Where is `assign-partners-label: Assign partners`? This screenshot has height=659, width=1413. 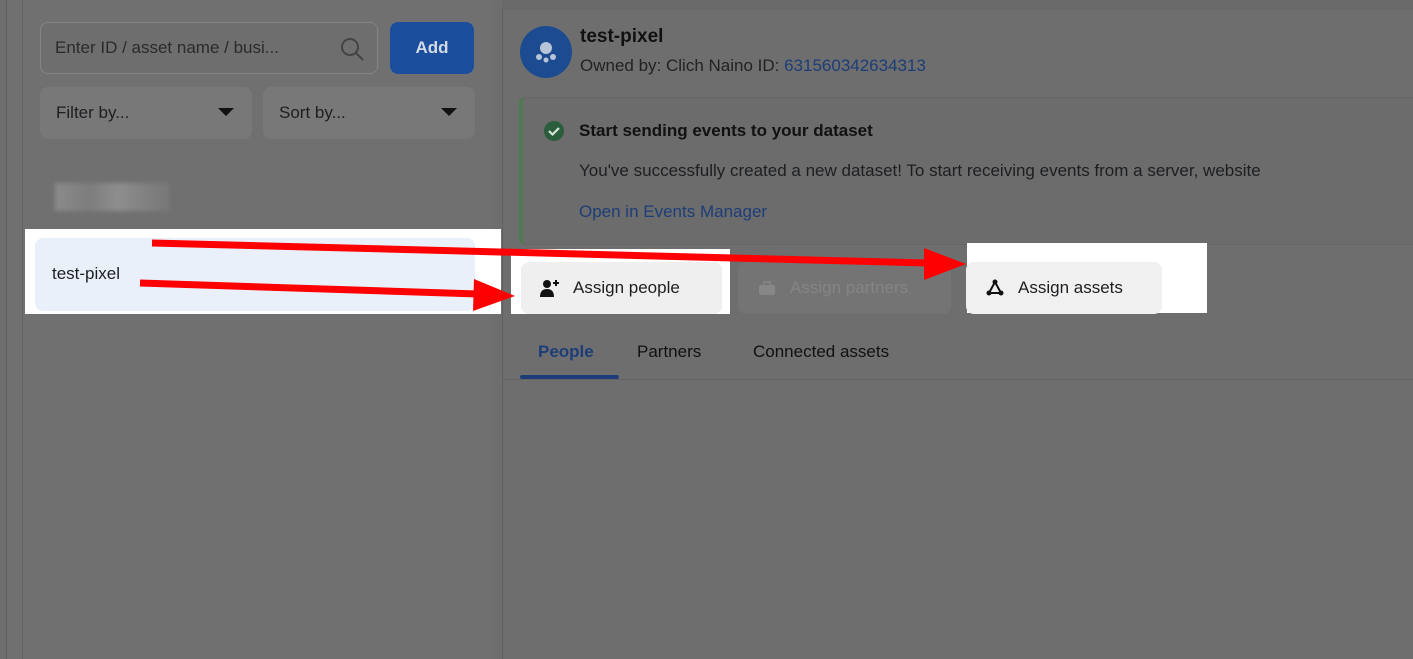
assign-partners-label: Assign partners is located at coordinates (849, 287).